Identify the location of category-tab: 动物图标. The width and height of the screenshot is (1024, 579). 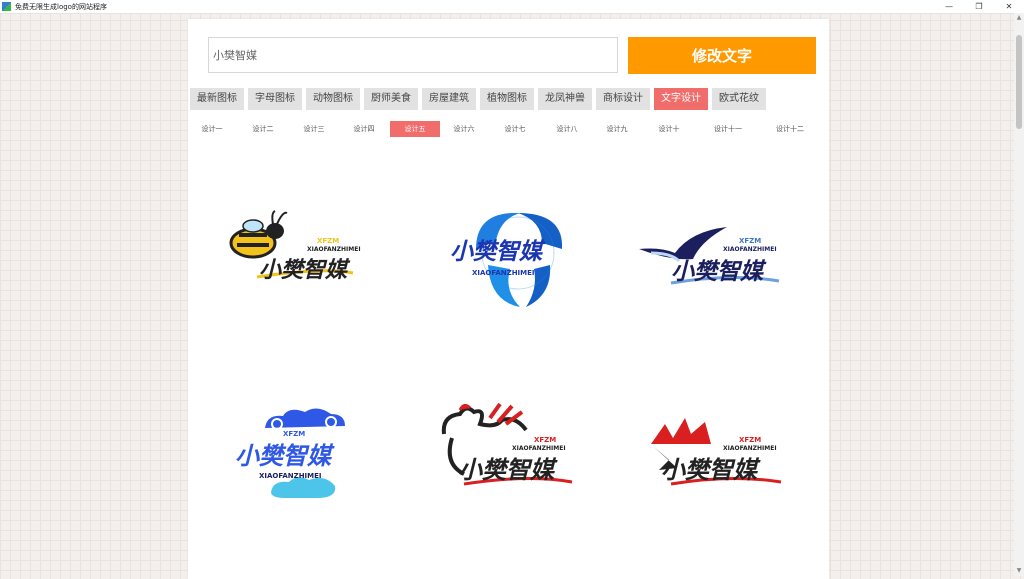
(333, 99).